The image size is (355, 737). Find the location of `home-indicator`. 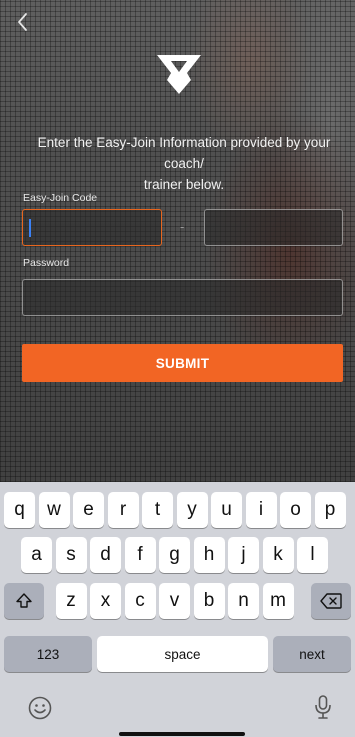

home-indicator is located at coordinates (182, 734).